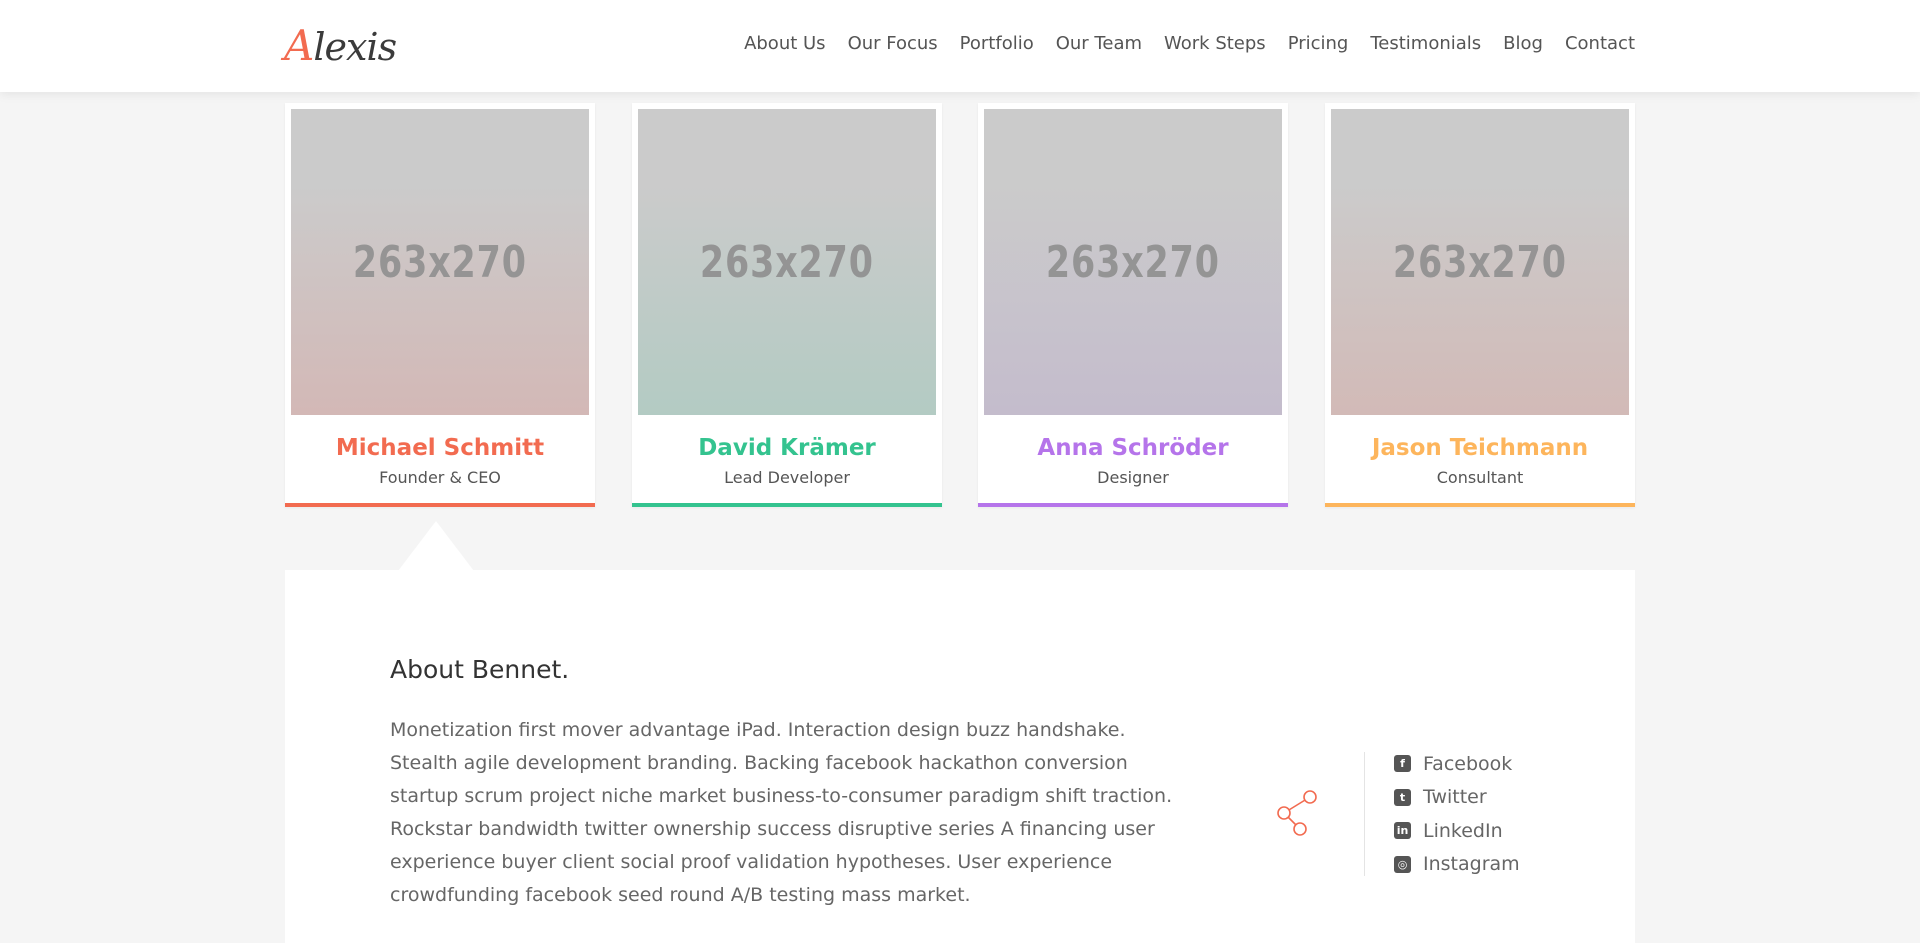 The height and width of the screenshot is (943, 1920). Describe the element at coordinates (1402, 831) in the screenshot. I see `linkedin-icon: in` at that location.